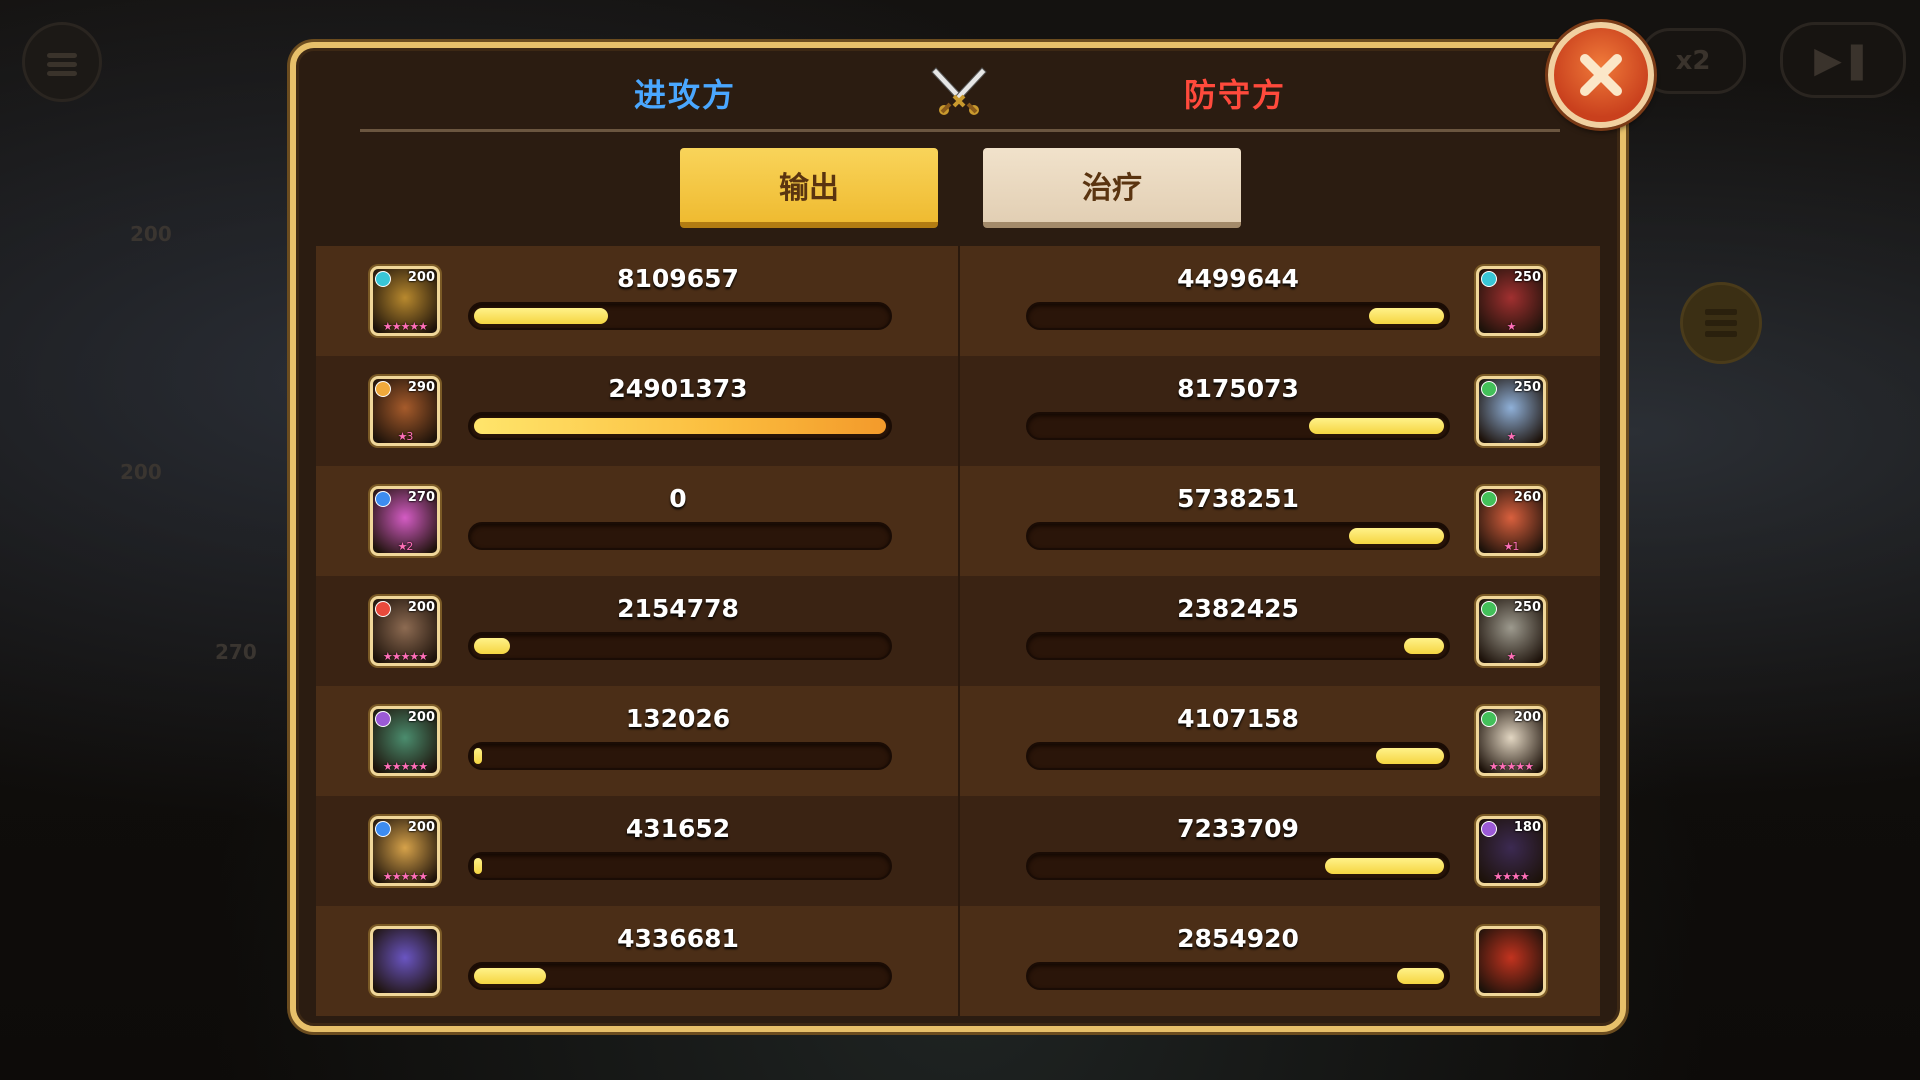 The height and width of the screenshot is (1080, 1920). I want to click on stats-row: 270 ★2 0 5738251 260 ★1, so click(958, 521).